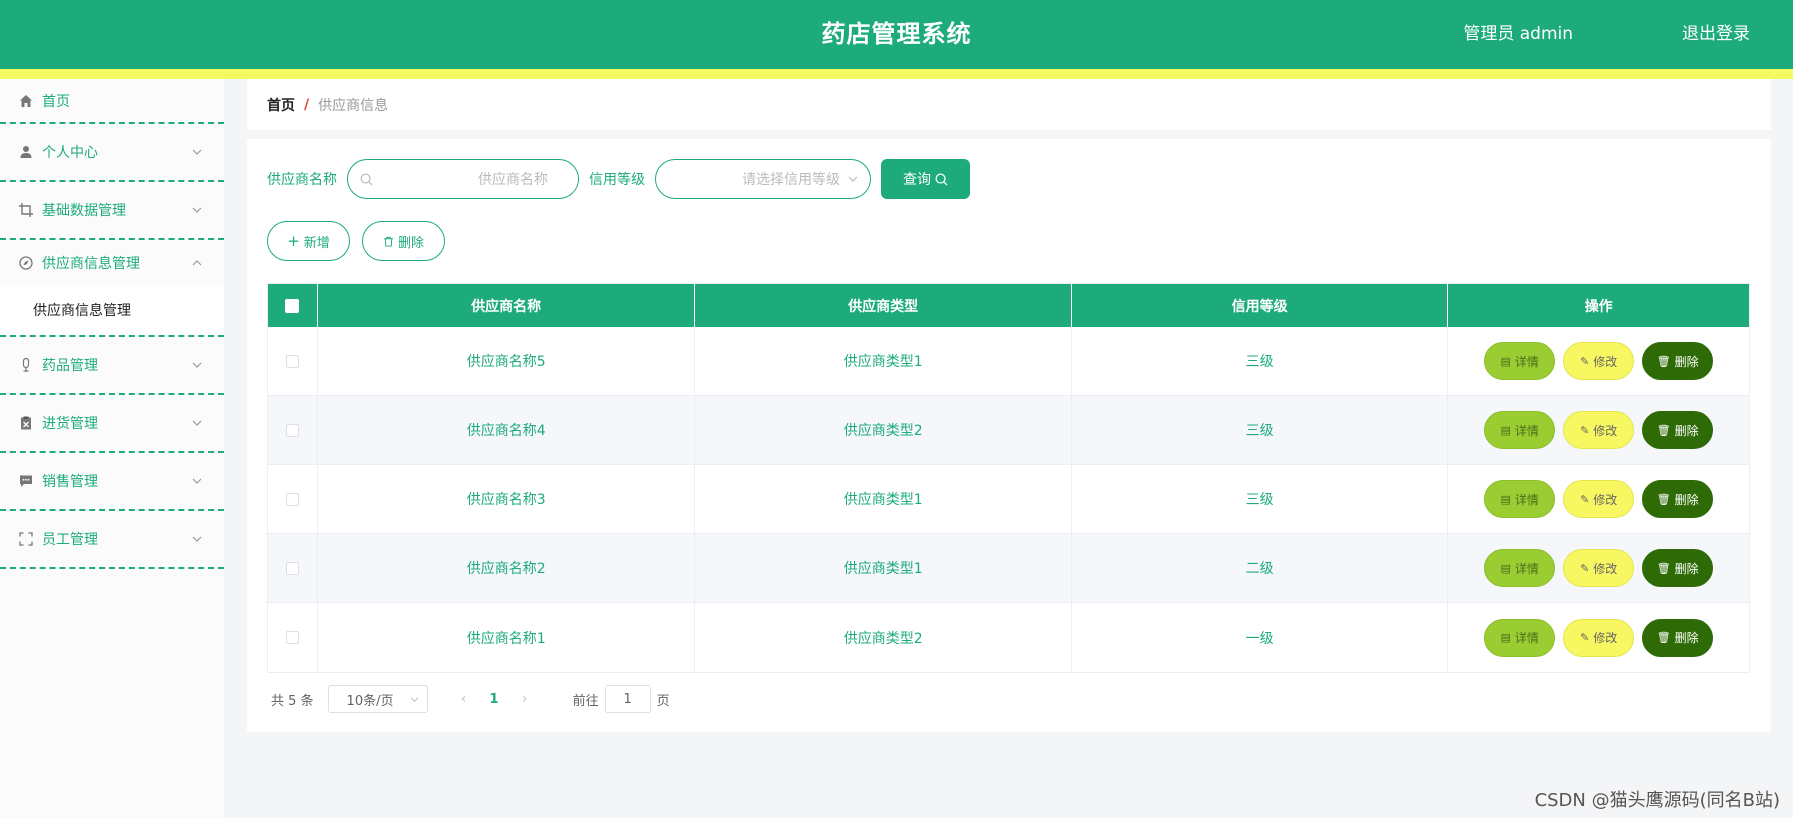 This screenshot has height=818, width=1793. I want to click on trash-icon, so click(388, 241).